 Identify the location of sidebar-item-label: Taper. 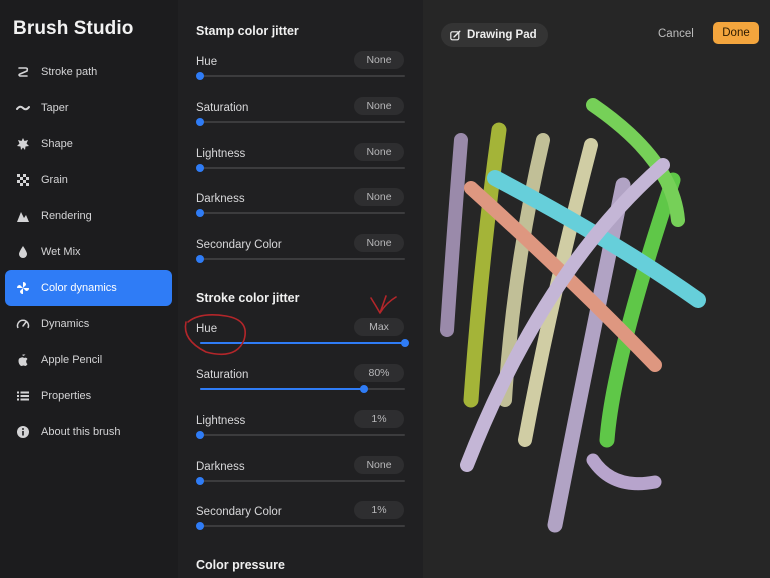
(55, 108).